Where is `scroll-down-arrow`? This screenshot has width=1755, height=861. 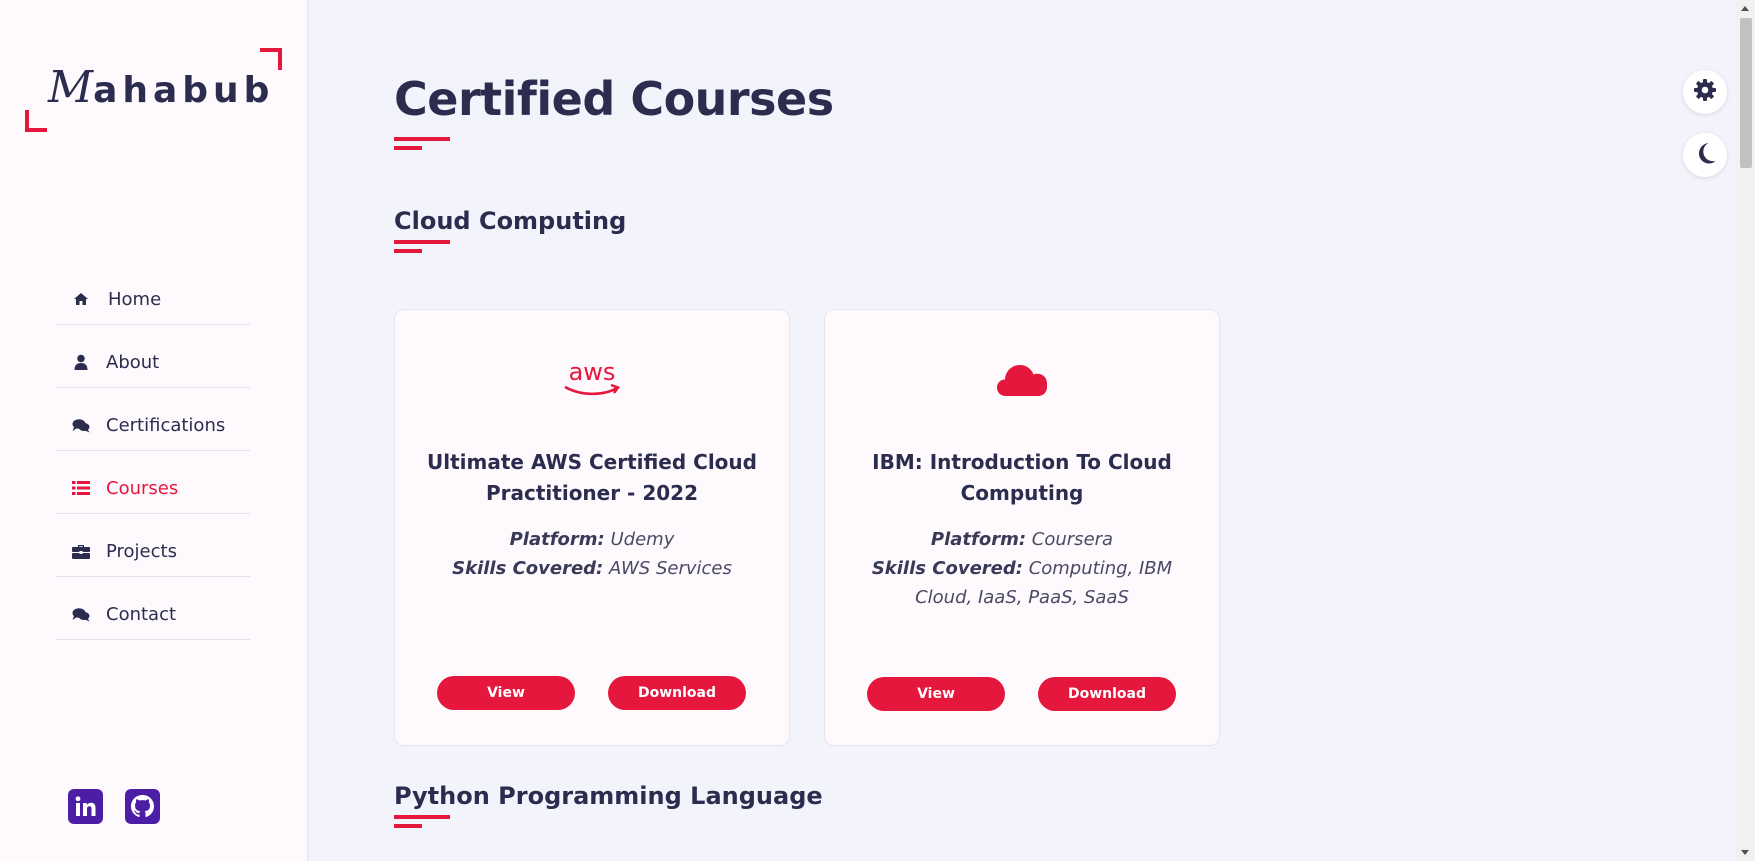
scroll-down-arrow is located at coordinates (1745, 852).